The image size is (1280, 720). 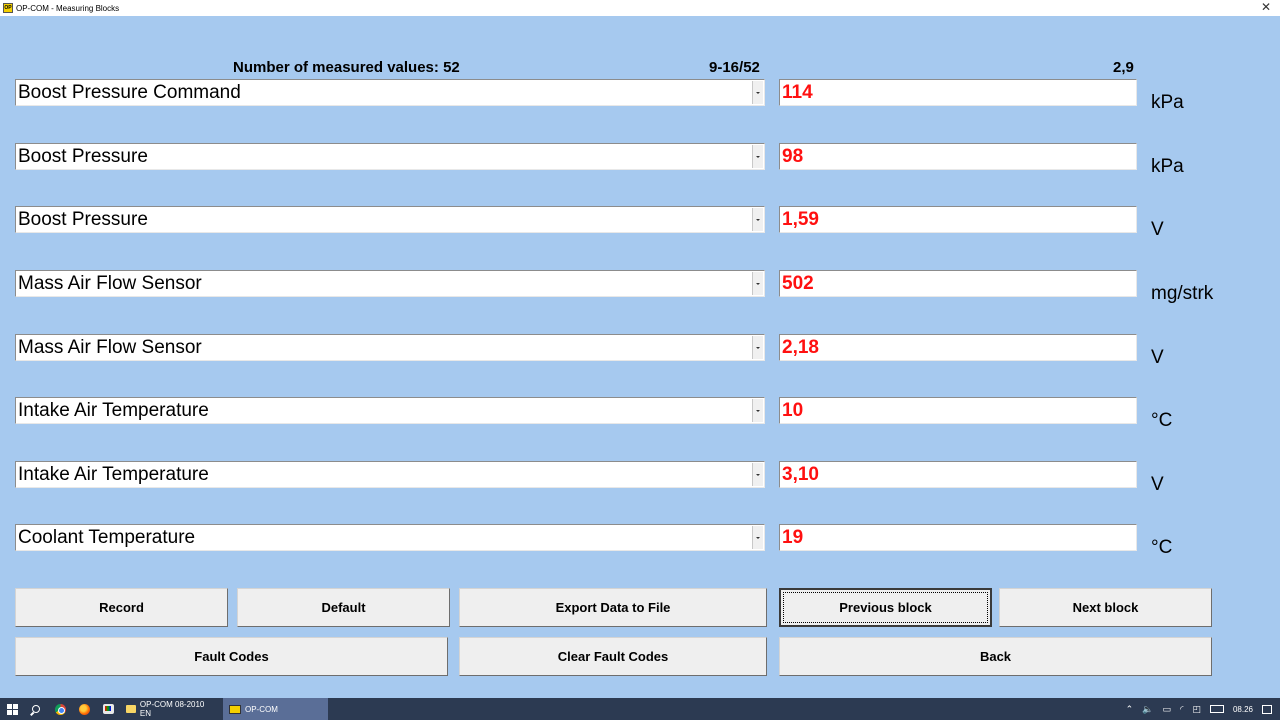 I want to click on battery-icon: ▭, so click(x=1166, y=709).